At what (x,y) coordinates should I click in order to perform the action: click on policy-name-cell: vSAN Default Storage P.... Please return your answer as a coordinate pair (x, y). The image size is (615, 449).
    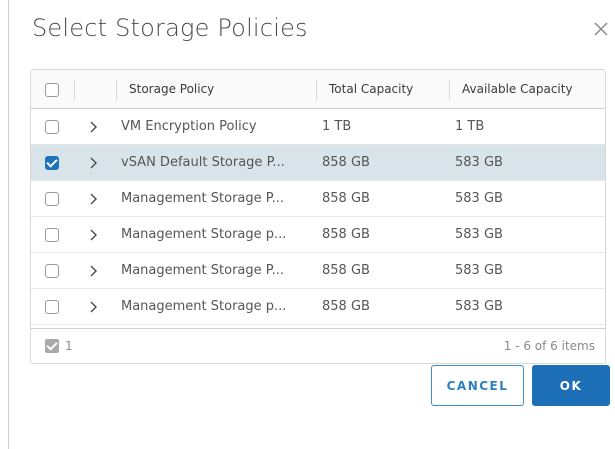
    Looking at the image, I should click on (203, 162).